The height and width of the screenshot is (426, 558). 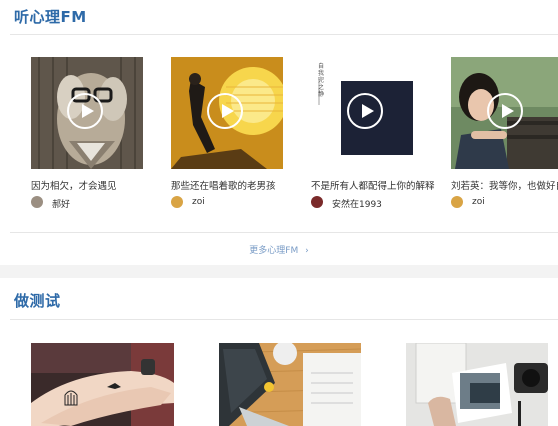 What do you see at coordinates (37, 301) in the screenshot?
I see `test-section-title: 做测试` at bounding box center [37, 301].